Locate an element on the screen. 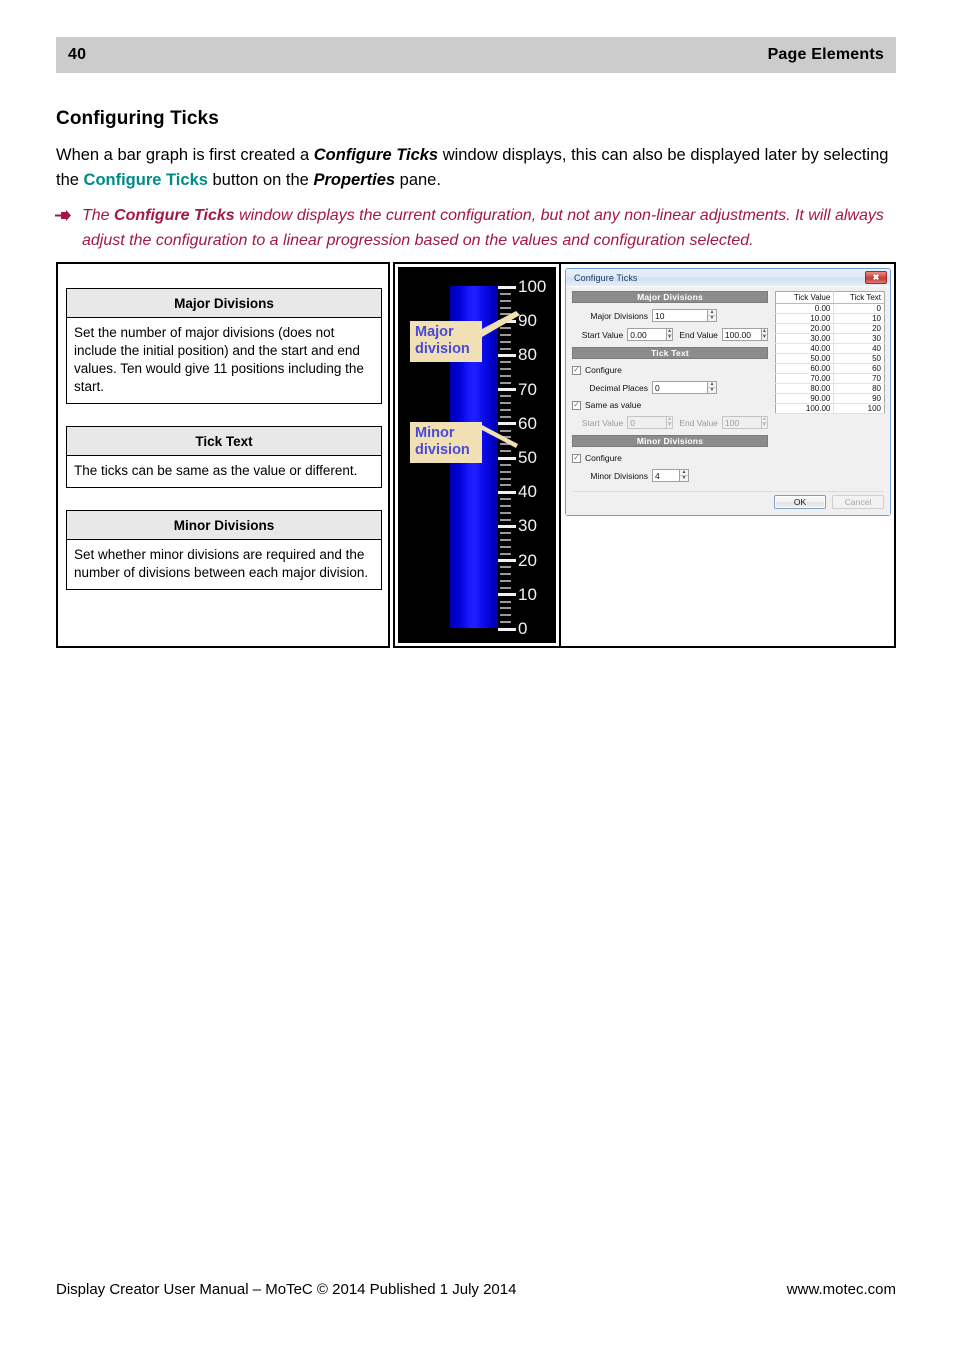 The image size is (954, 1351). table-row: 50.00 50 is located at coordinates (830, 358).